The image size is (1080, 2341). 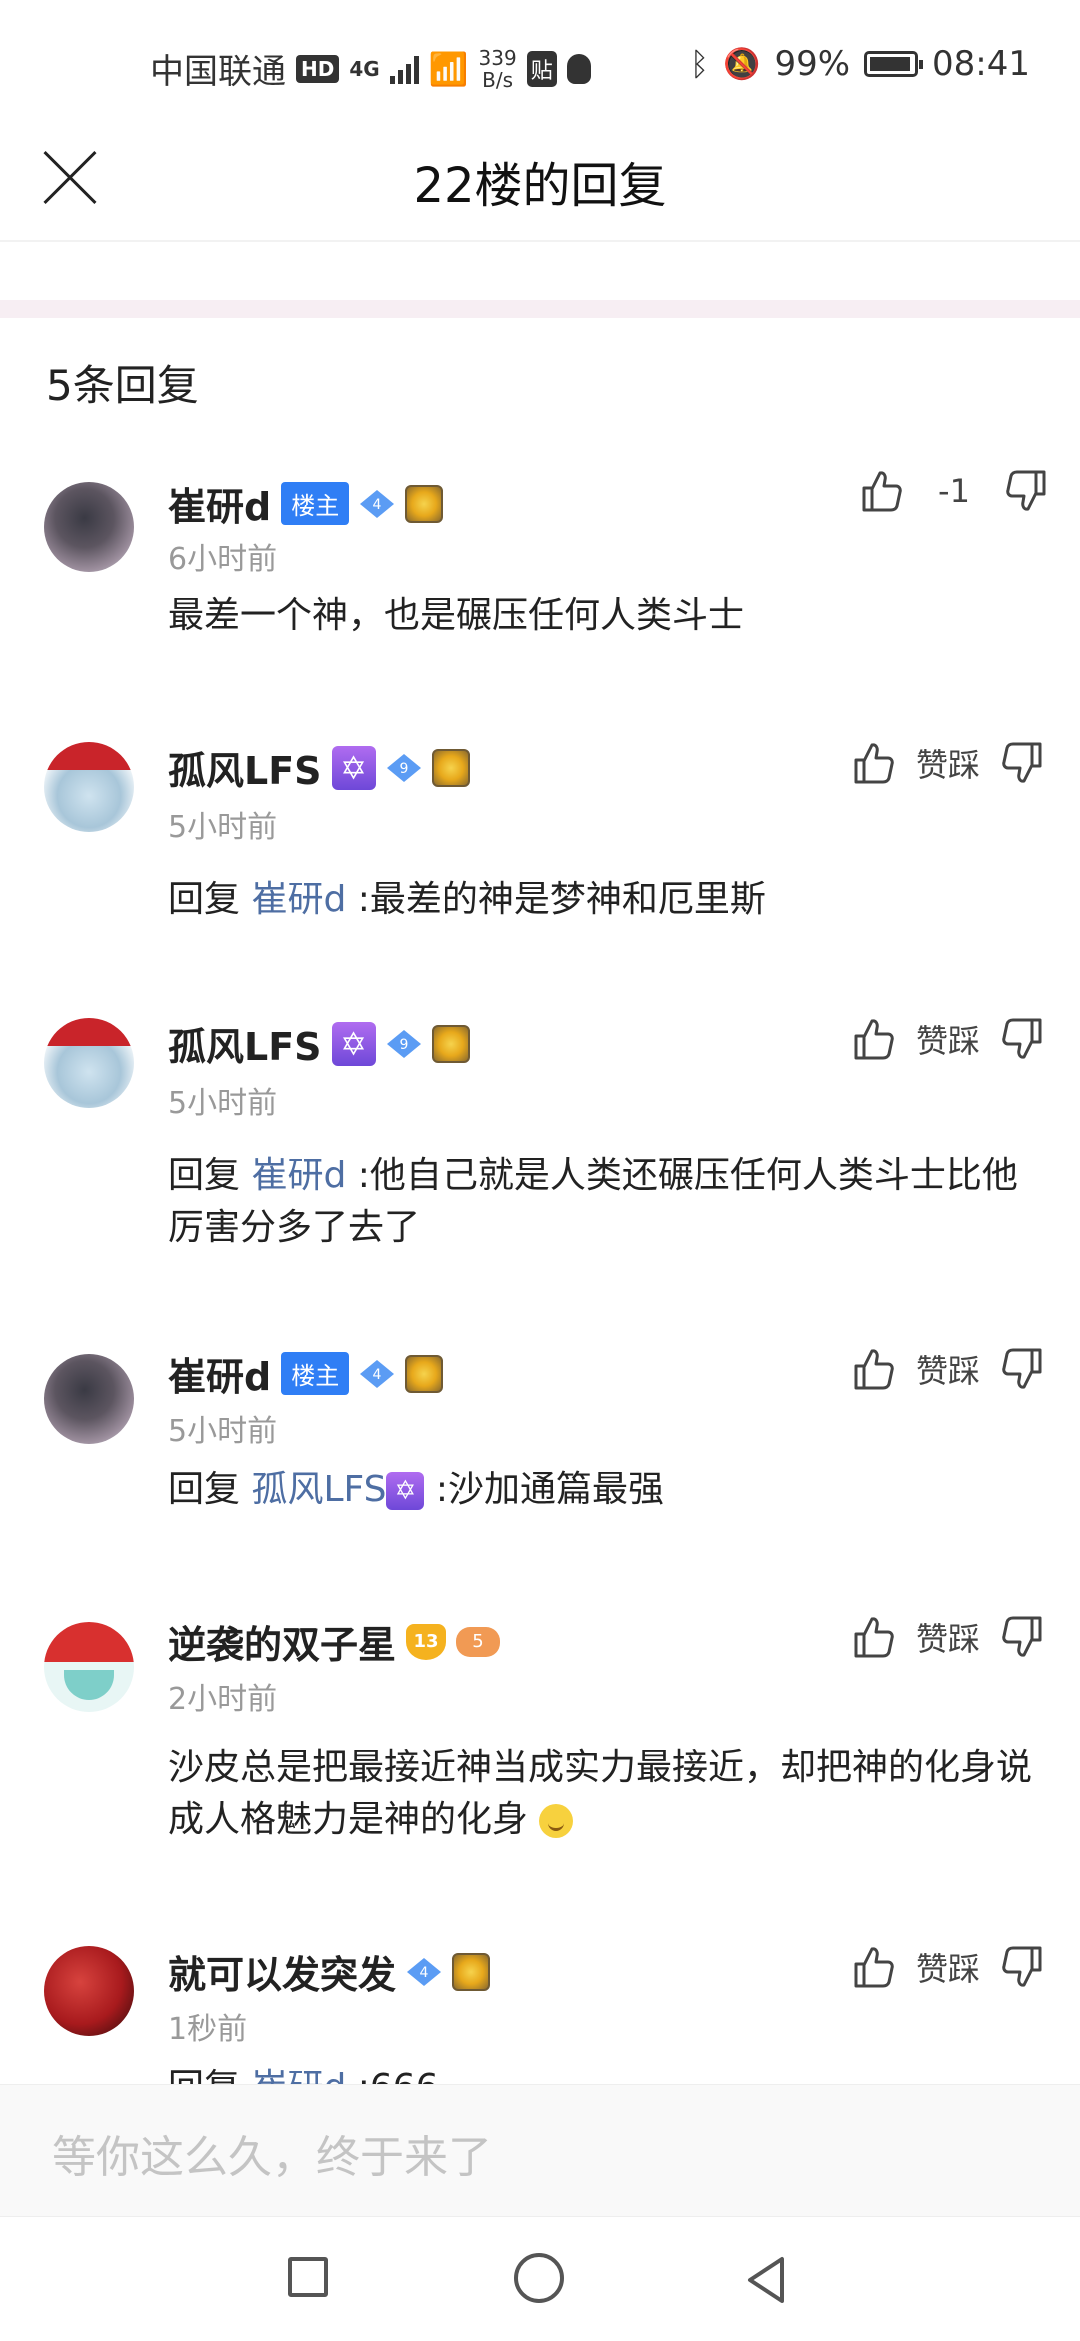 I want to click on reply-text: 最差一个神，也是碾压任何人类斗士, so click(x=456, y=615).